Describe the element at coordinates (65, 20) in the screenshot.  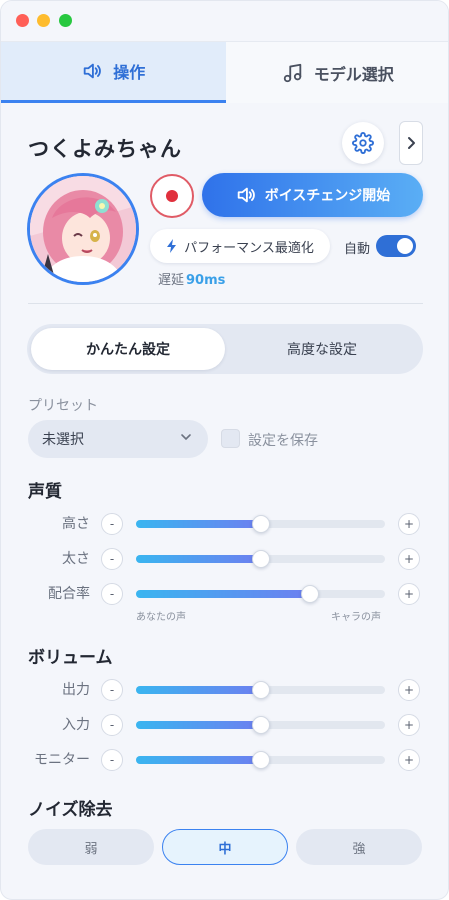
I see `maximize-window-button` at that location.